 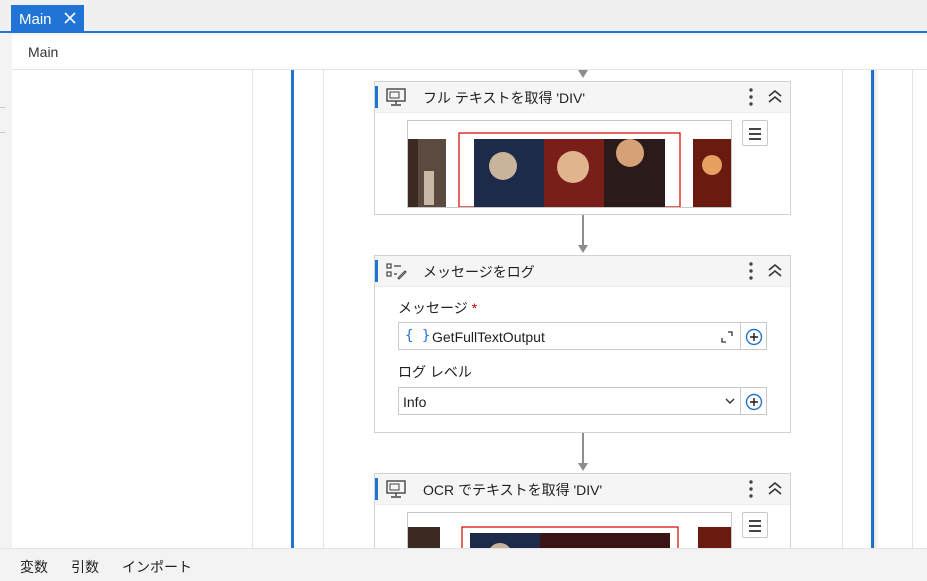 What do you see at coordinates (727, 337) in the screenshot?
I see `expand-icon` at bounding box center [727, 337].